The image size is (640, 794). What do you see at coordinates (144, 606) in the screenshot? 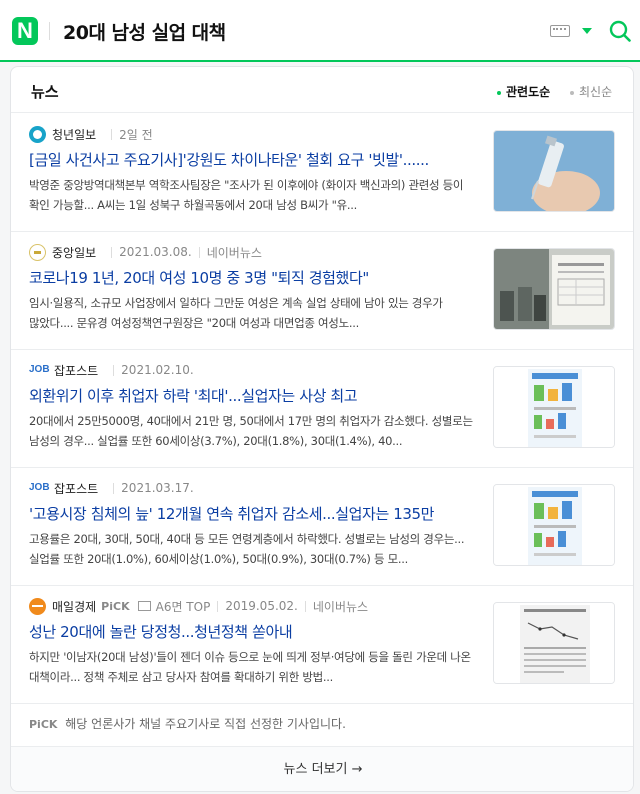
I see `newspaper-icon` at bounding box center [144, 606].